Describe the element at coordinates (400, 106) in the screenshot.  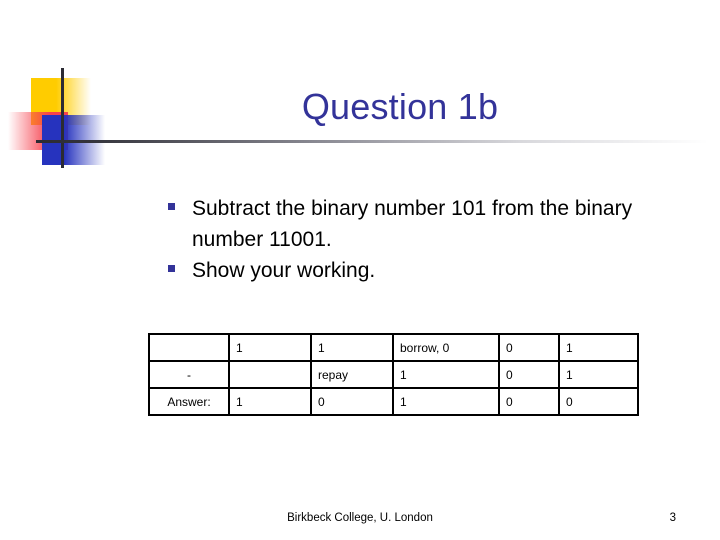
I see `page-title: Question 1b` at that location.